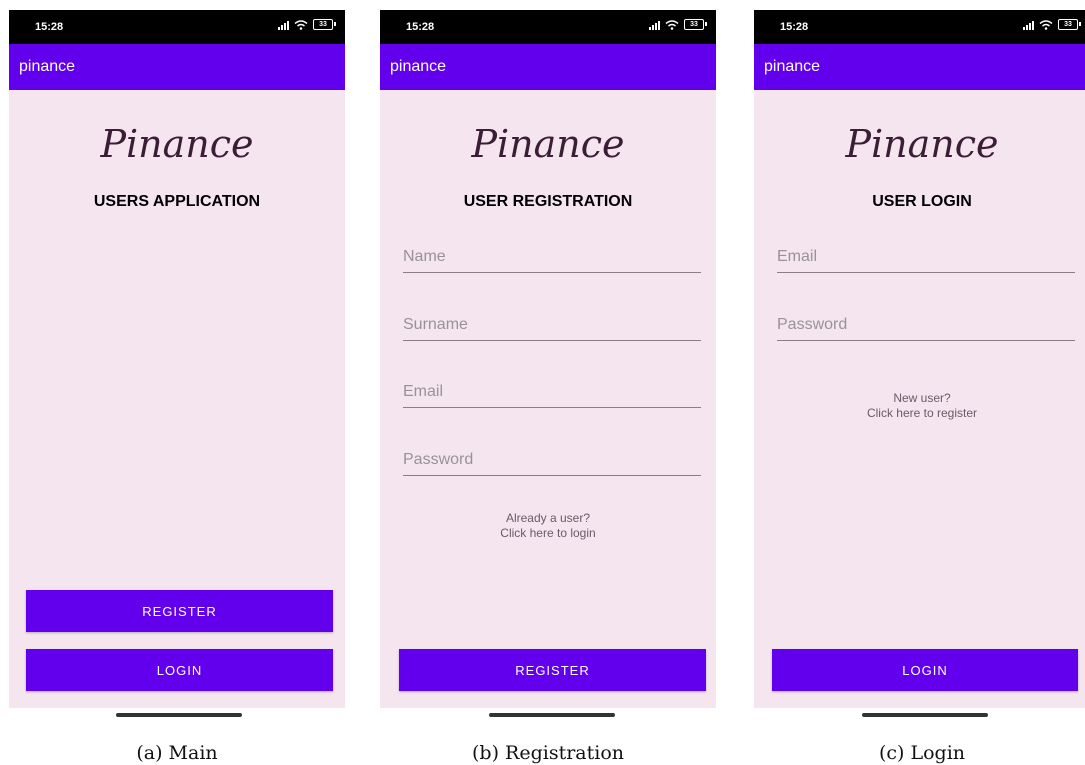 This screenshot has width=1085, height=765. Describe the element at coordinates (177, 753) in the screenshot. I see `figure-caption: (a) Main` at that location.